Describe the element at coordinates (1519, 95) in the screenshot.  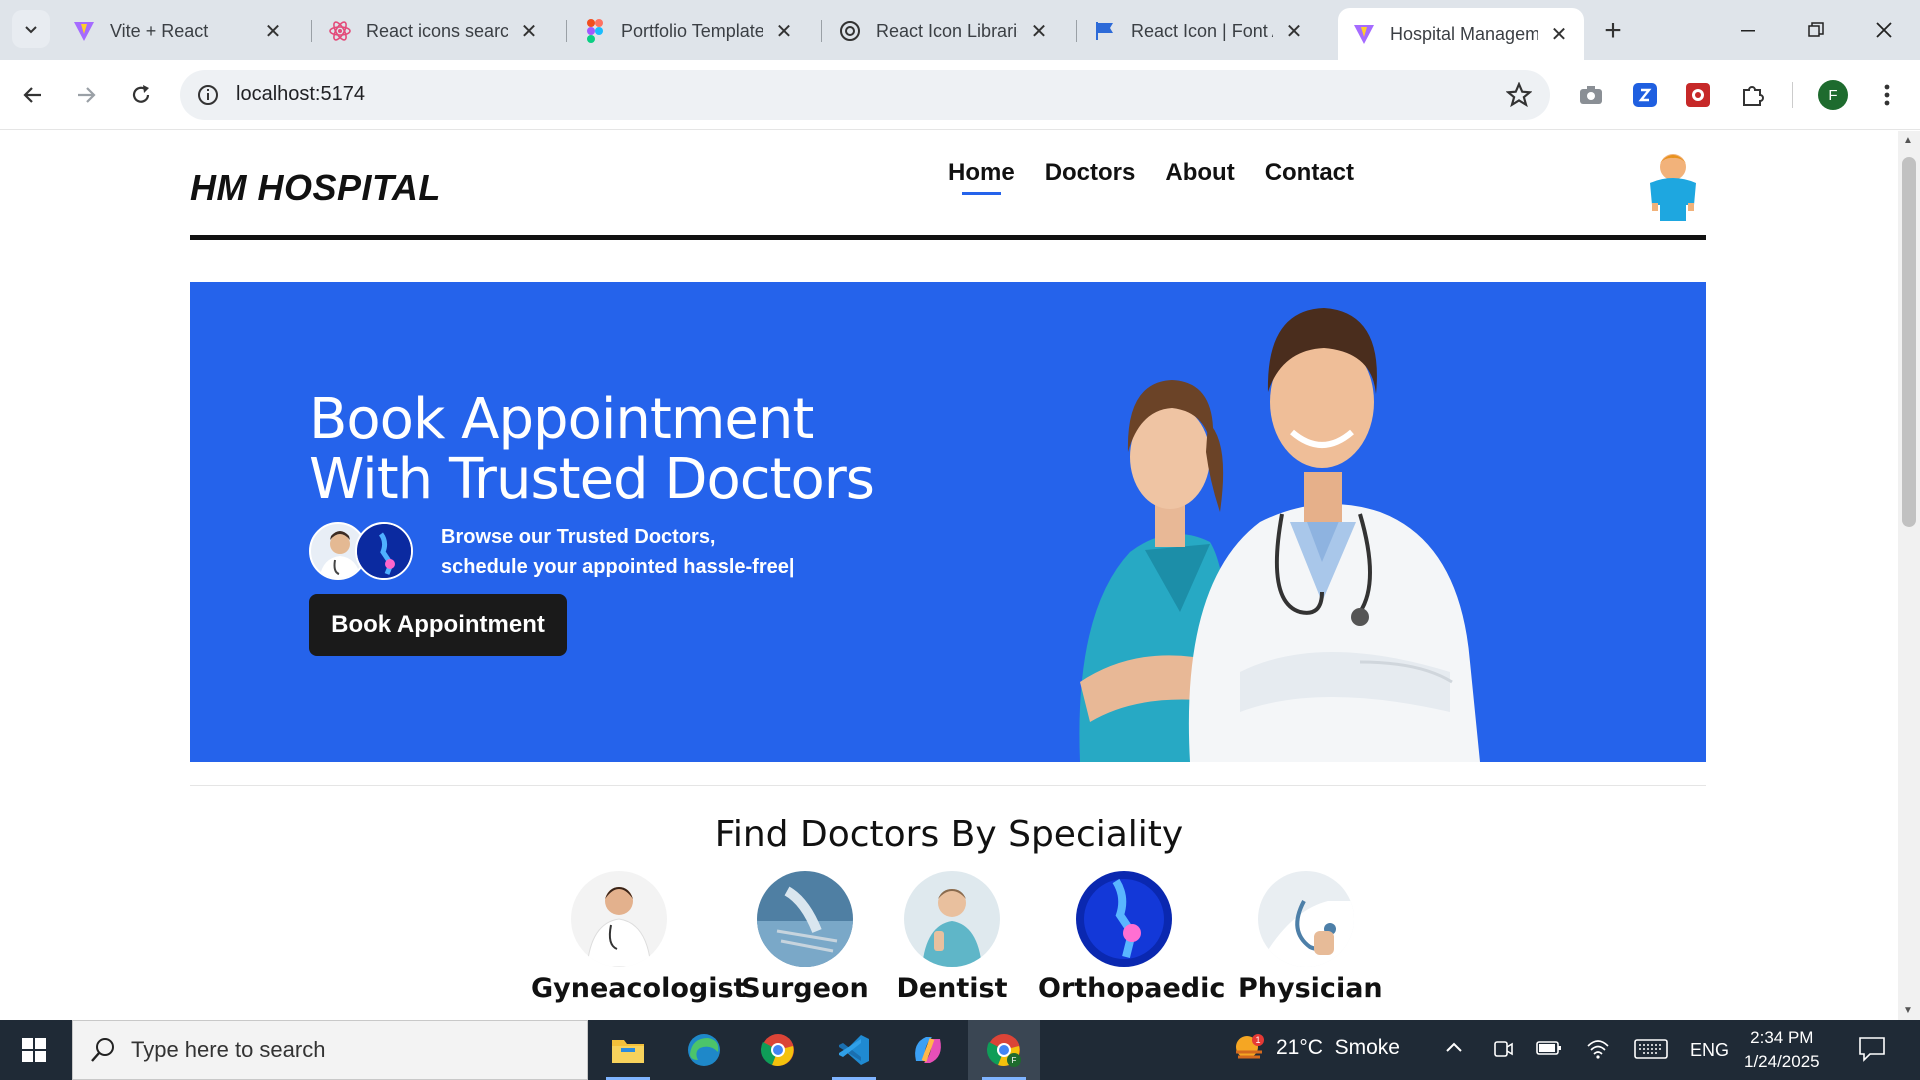
I see `bookmark-star-icon` at that location.